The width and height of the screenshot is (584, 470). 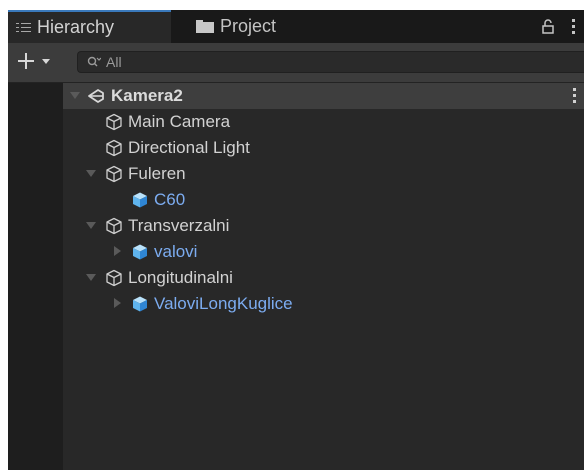 What do you see at coordinates (223, 303) in the screenshot?
I see `item-label: ValoviLongKuglice` at bounding box center [223, 303].